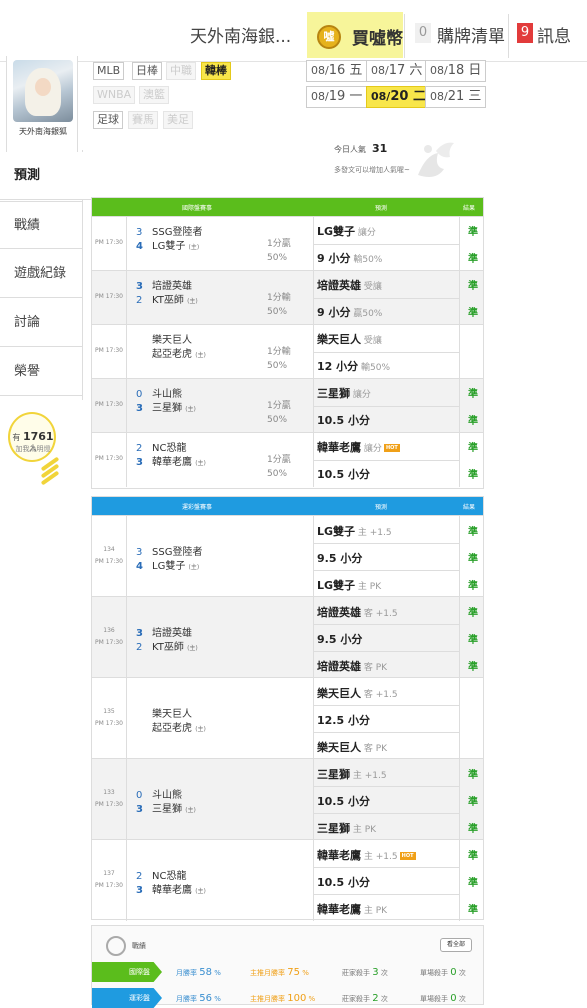  What do you see at coordinates (340, 558) in the screenshot?
I see `prediction-text: 9.5 小分` at bounding box center [340, 558].